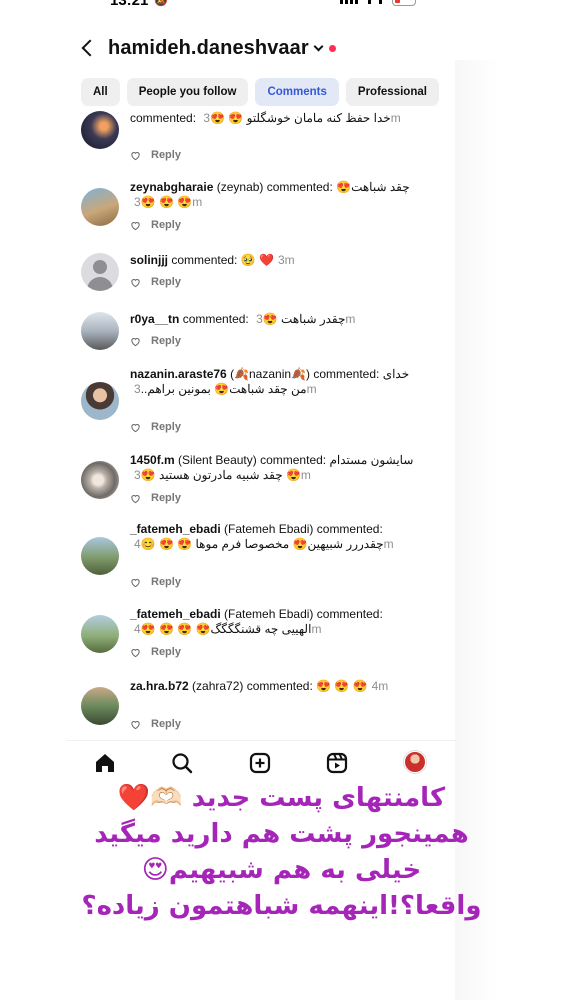  I want to click on filter-people-you-follow: People you follow, so click(187, 92).